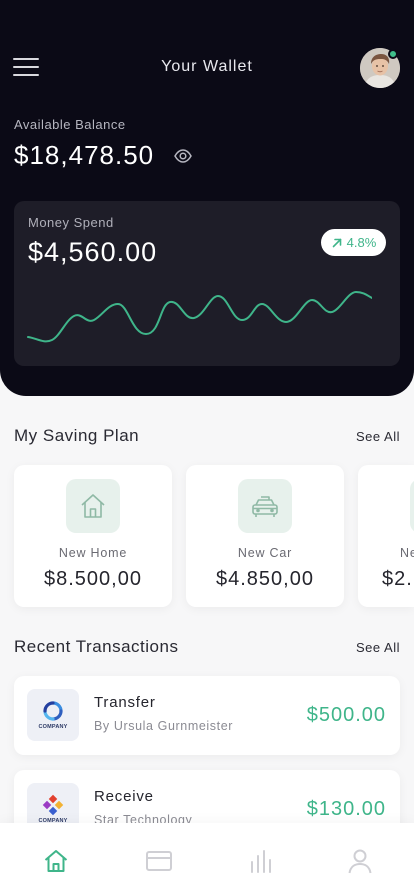 Image resolution: width=414 pixels, height=896 pixels. Describe the element at coordinates (159, 861) in the screenshot. I see `card-icon` at that location.